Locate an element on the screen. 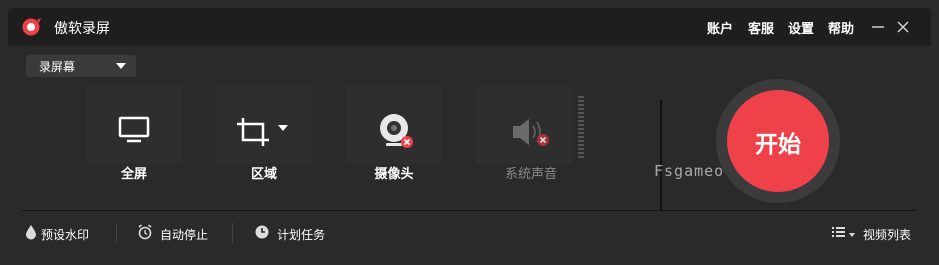  account-link: 账户 is located at coordinates (720, 27).